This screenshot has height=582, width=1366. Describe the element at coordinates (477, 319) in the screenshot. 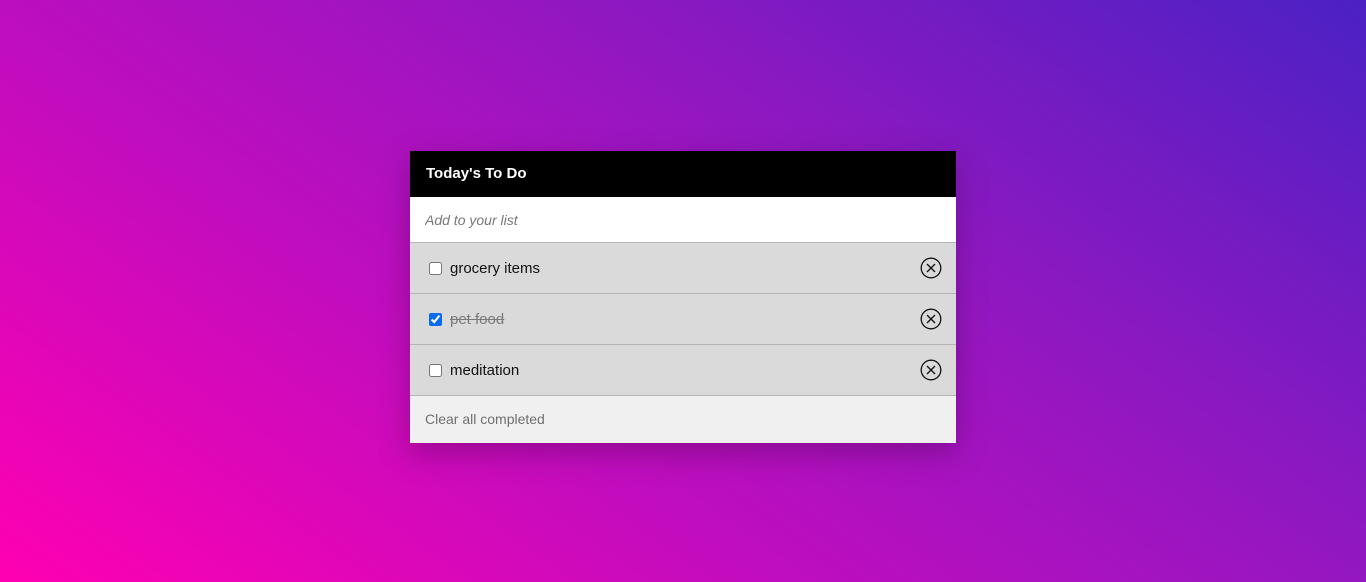

I see `todo-label: pet food` at that location.